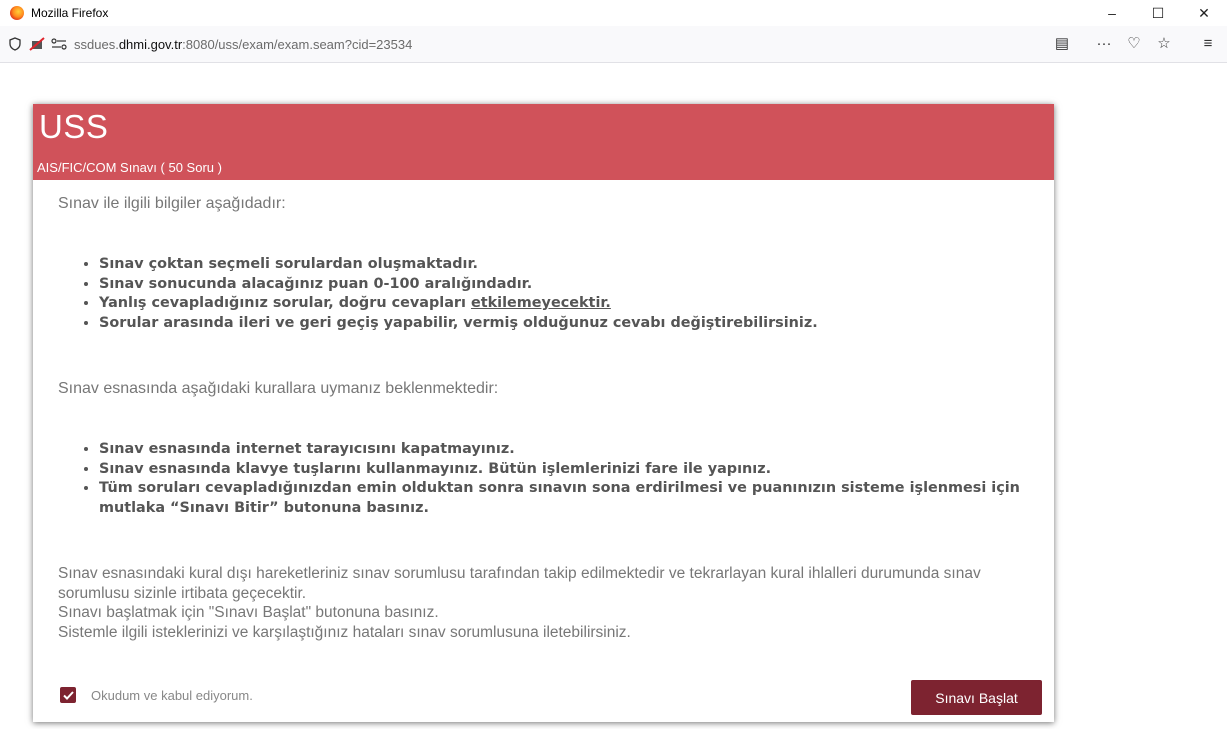 Image resolution: width=1227 pixels, height=729 pixels. Describe the element at coordinates (70, 13) in the screenshot. I see `window-title: Mozilla Firefox` at that location.